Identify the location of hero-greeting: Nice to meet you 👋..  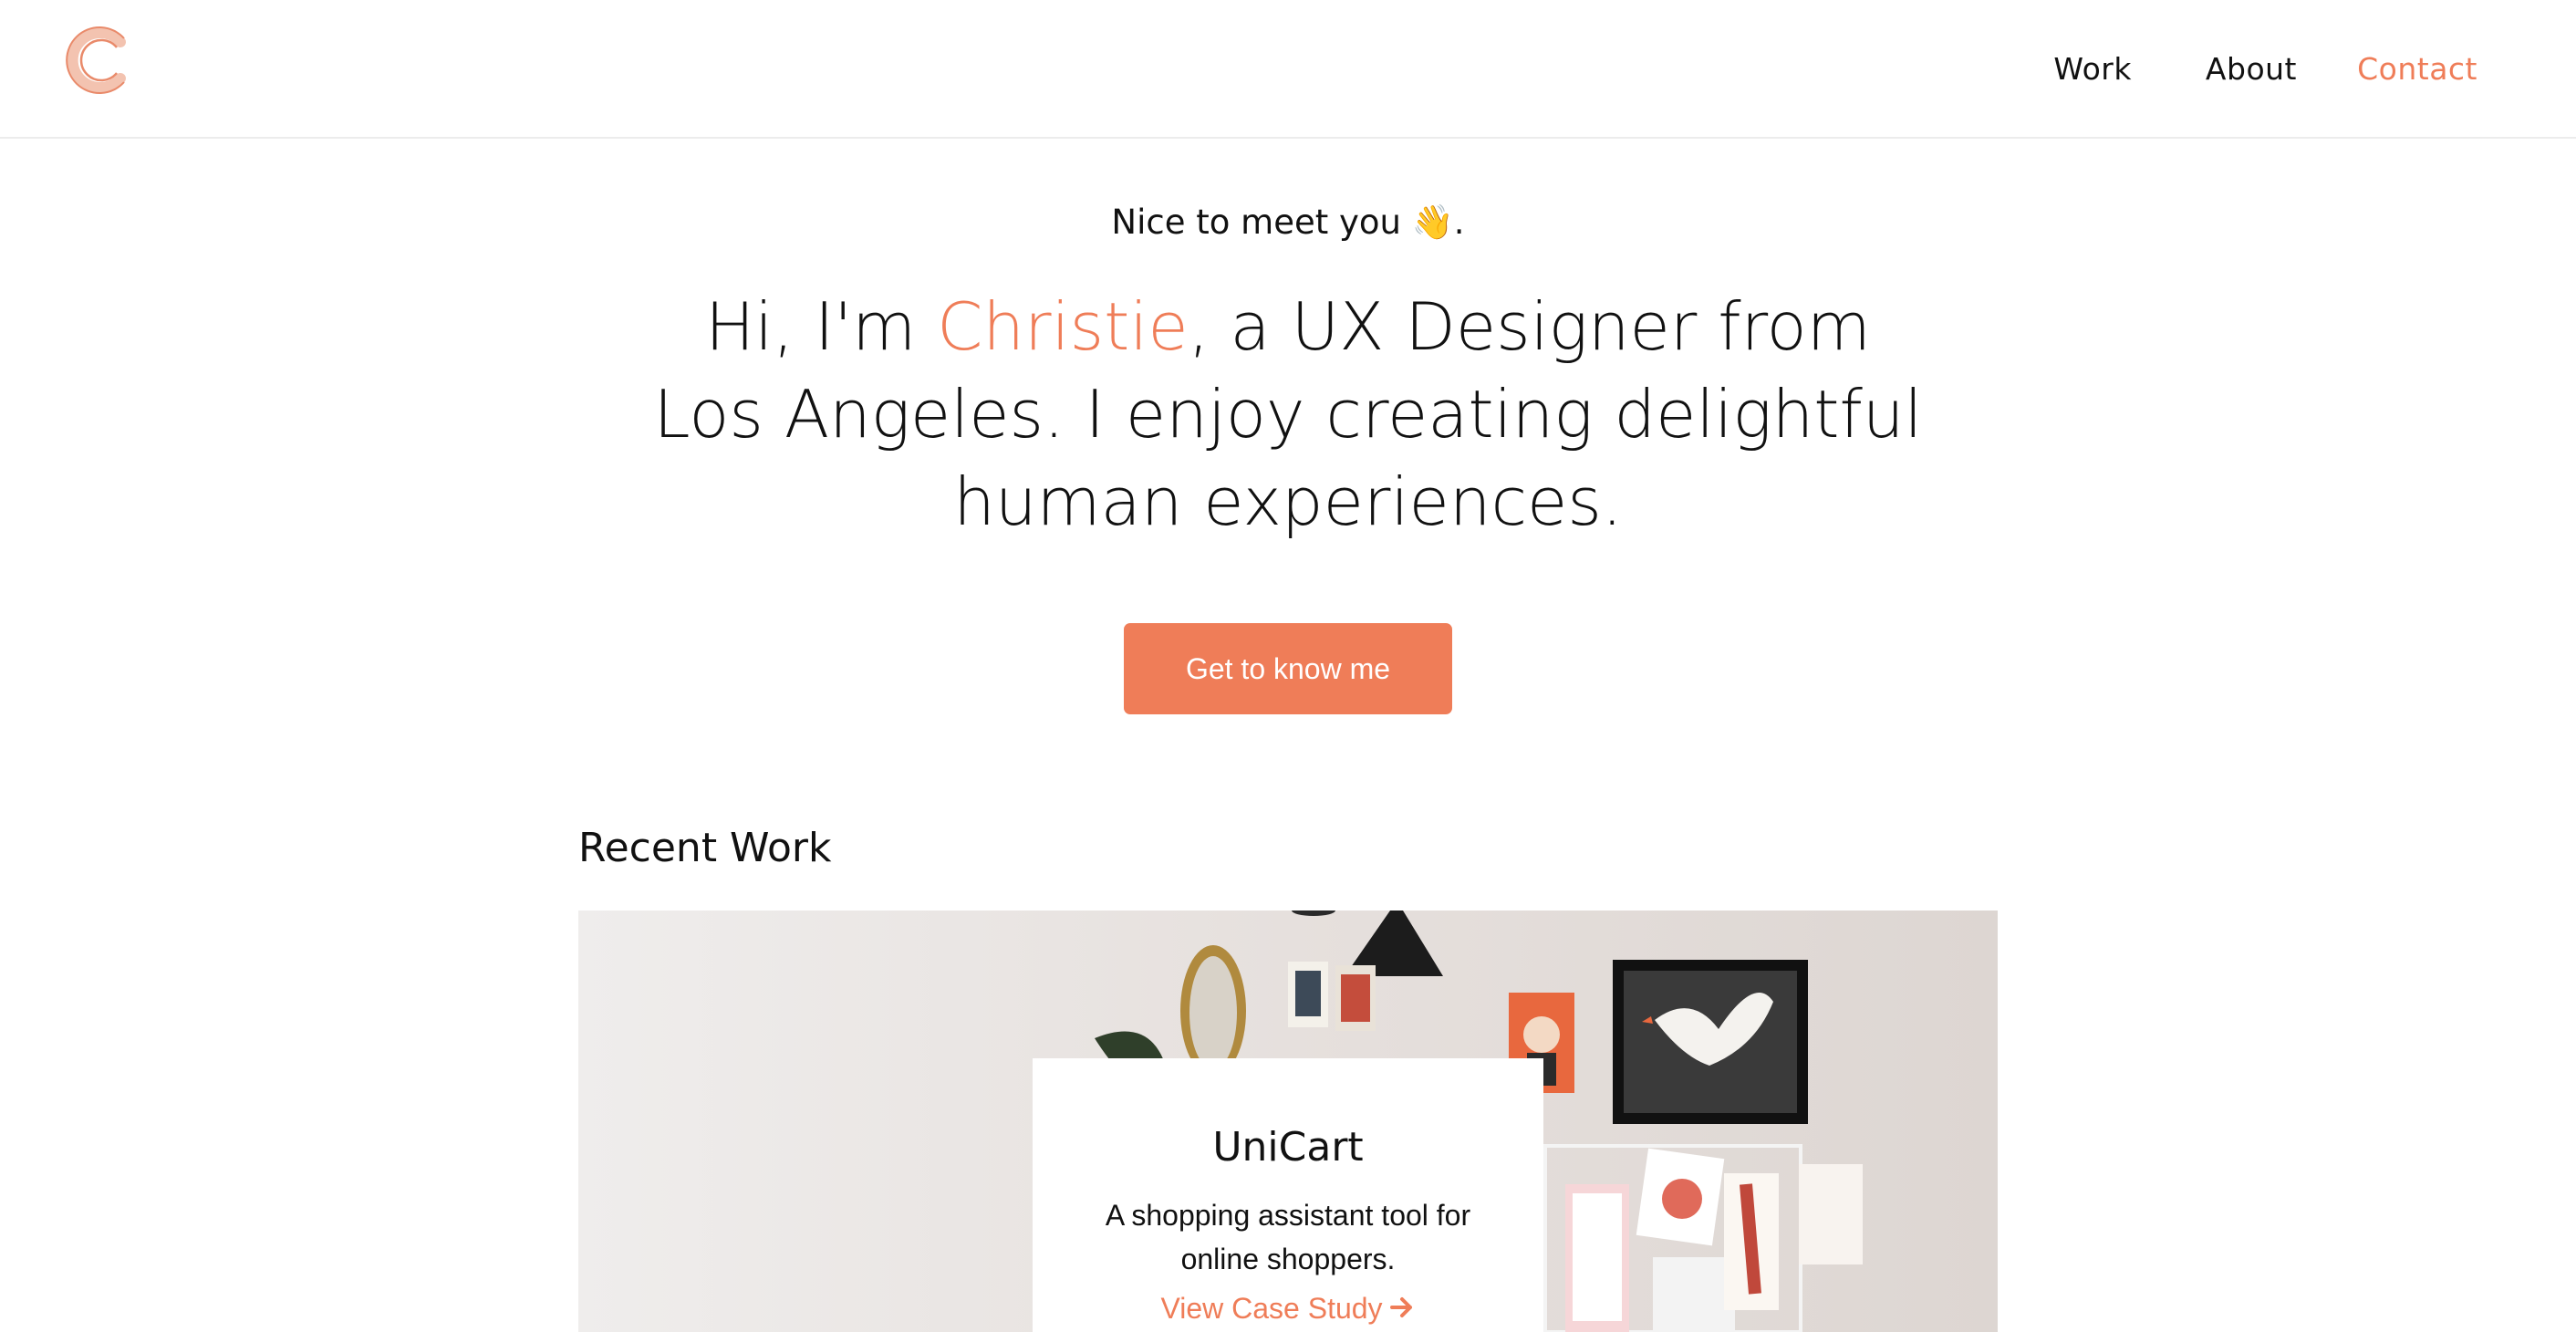
(1288, 223).